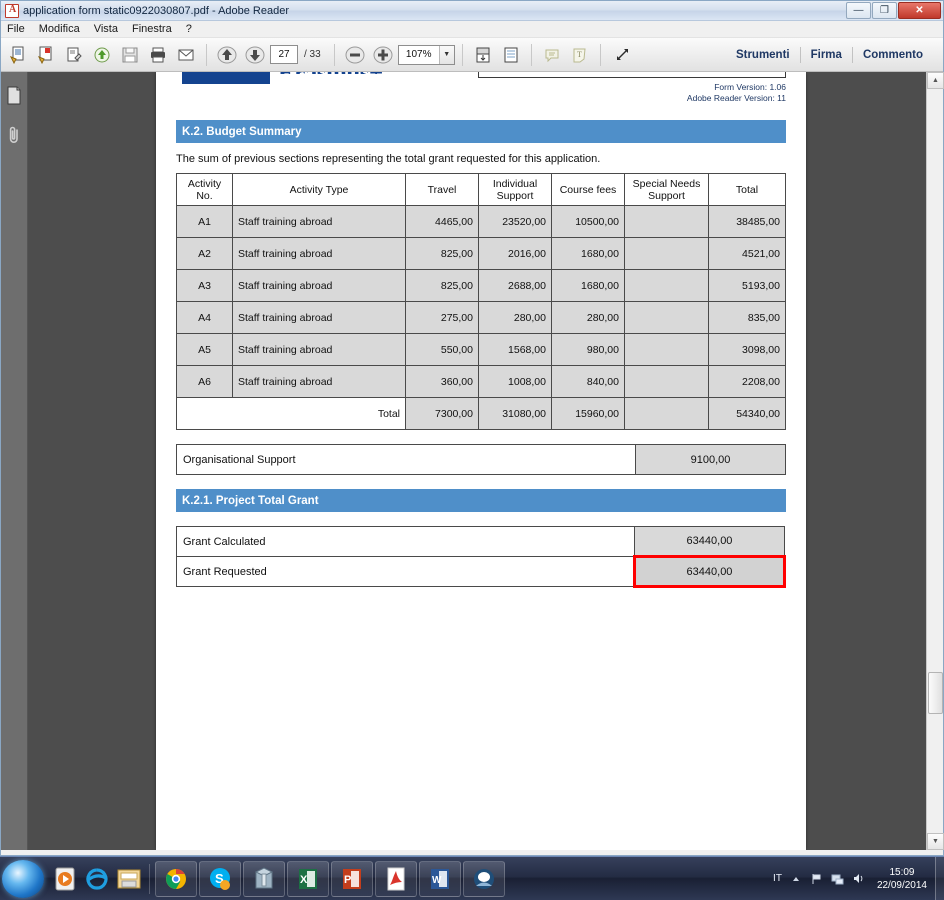 This screenshot has width=944, height=900. Describe the element at coordinates (312, 54) in the screenshot. I see `page-total-label: / 33` at that location.